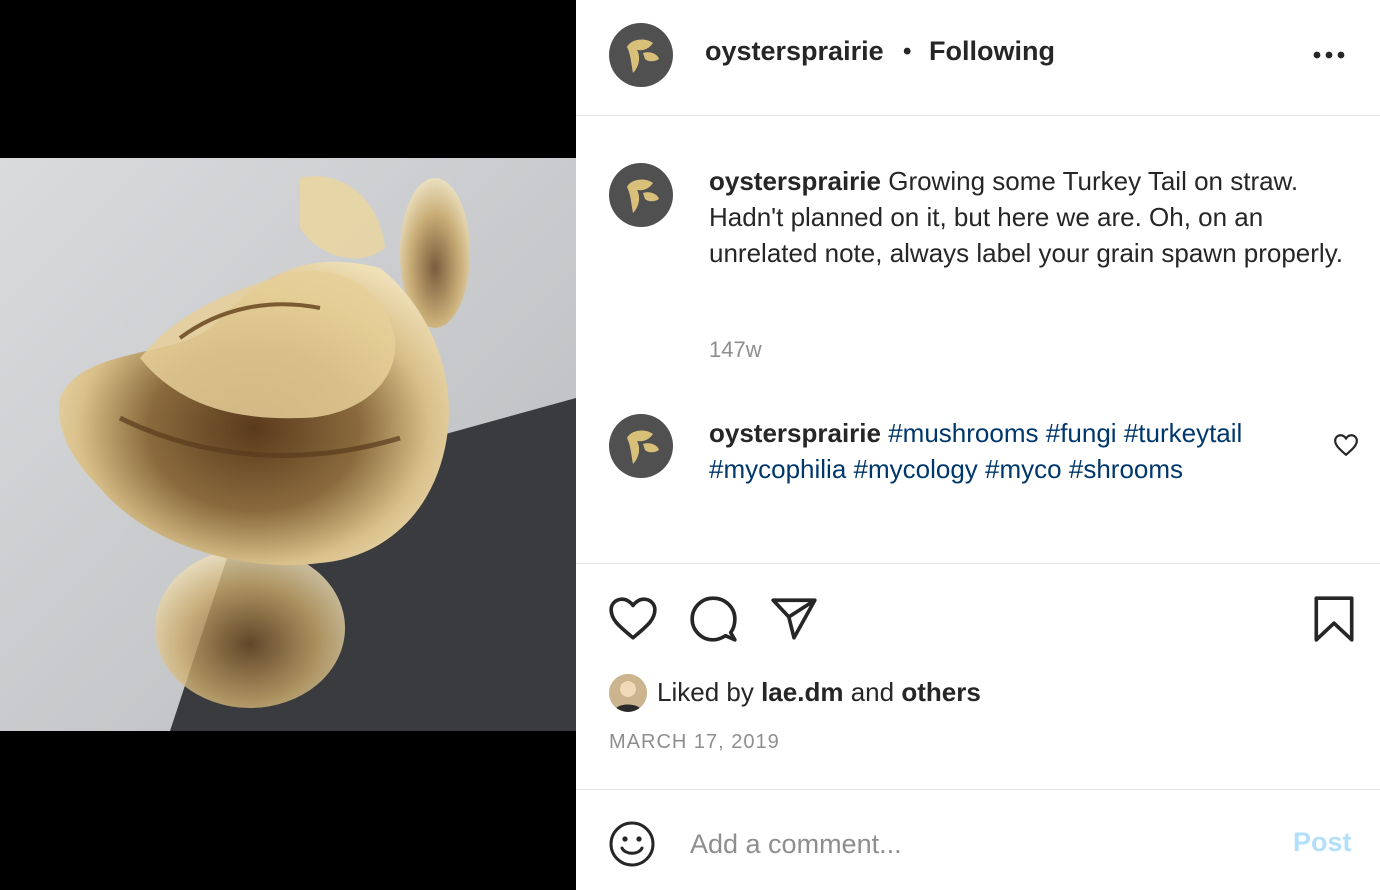  I want to click on comment-like-button, so click(1346, 445).